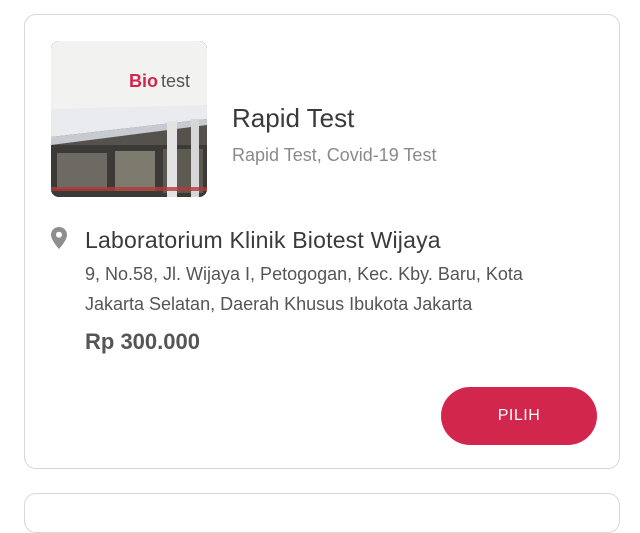  What do you see at coordinates (519, 416) in the screenshot?
I see `select-button: PILIH` at bounding box center [519, 416].